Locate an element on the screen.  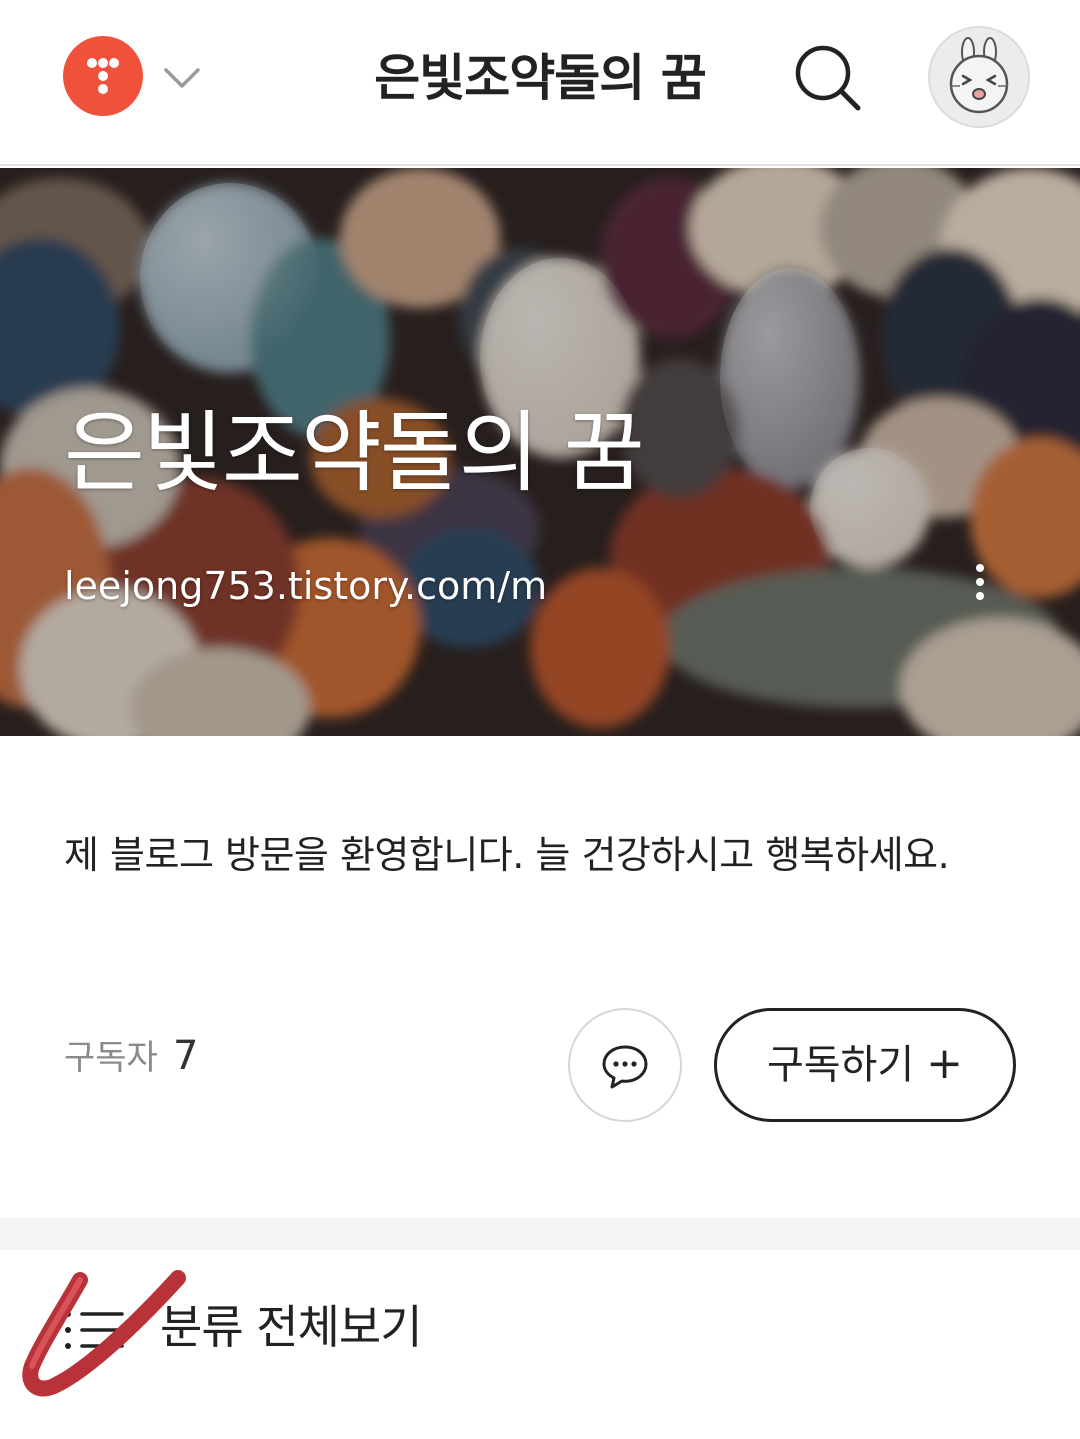
subscriber-count: 7 is located at coordinates (185, 1056).